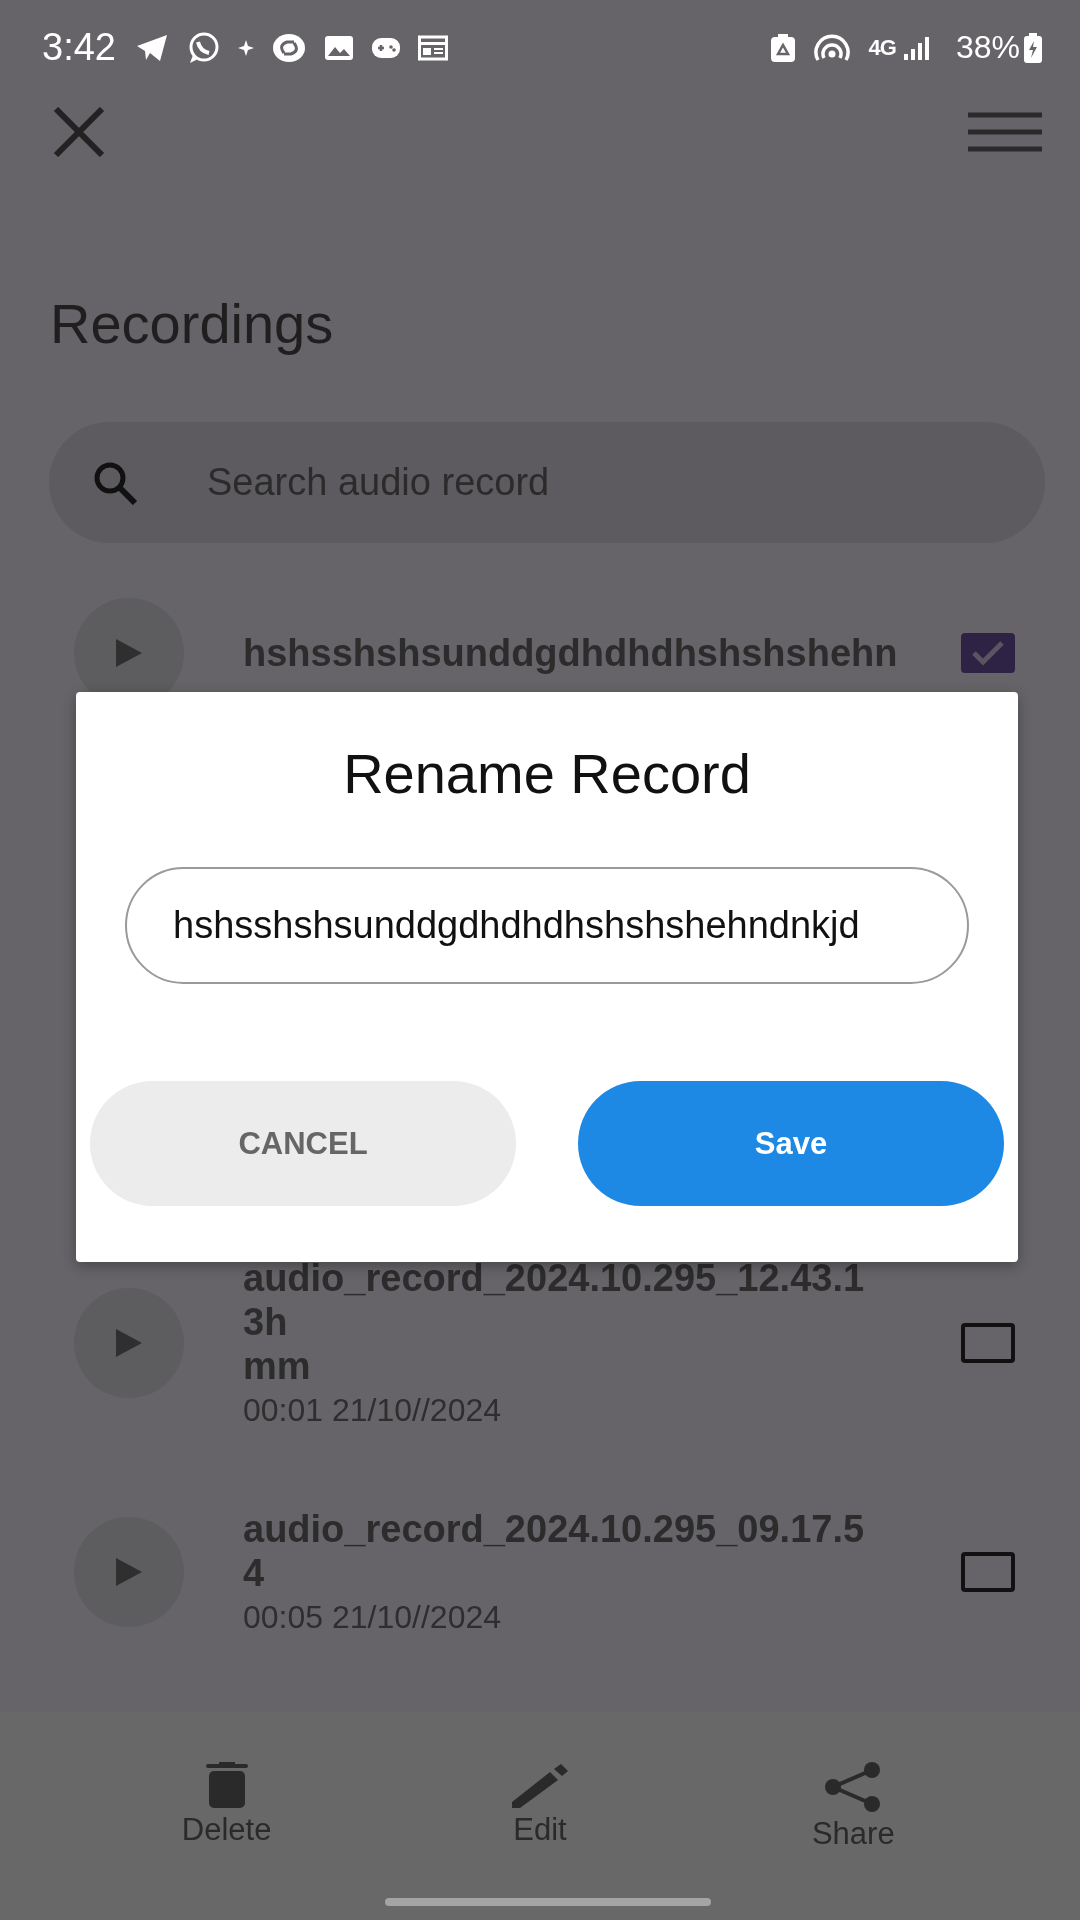 This screenshot has height=1920, width=1080. I want to click on signal-icon, so click(916, 47).